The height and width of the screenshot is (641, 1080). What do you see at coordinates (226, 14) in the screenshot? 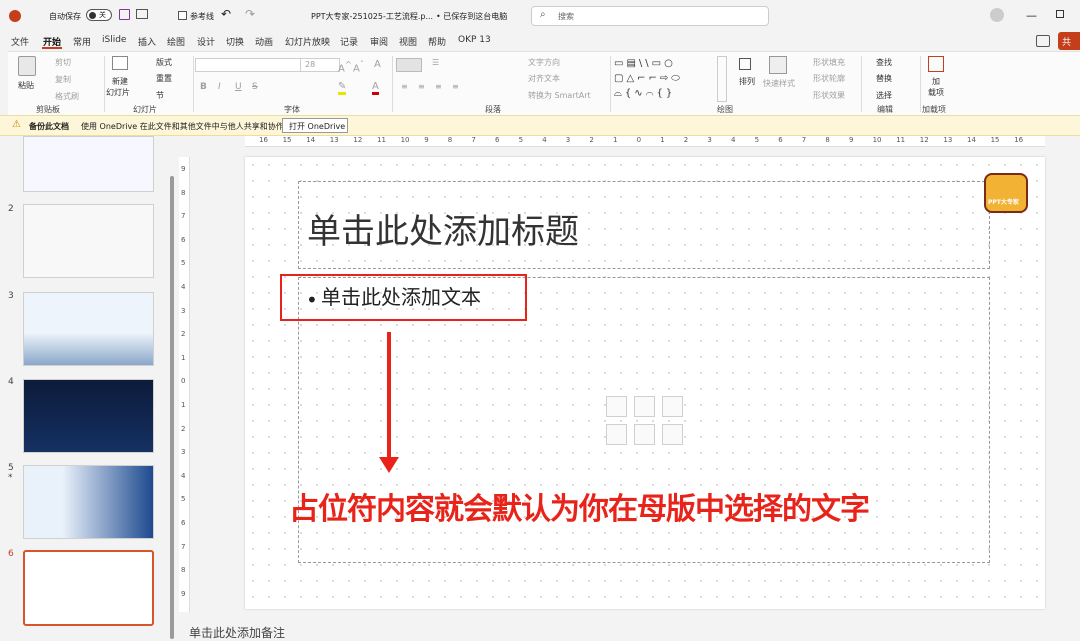
I see `undo-icon: ↶` at bounding box center [226, 14].